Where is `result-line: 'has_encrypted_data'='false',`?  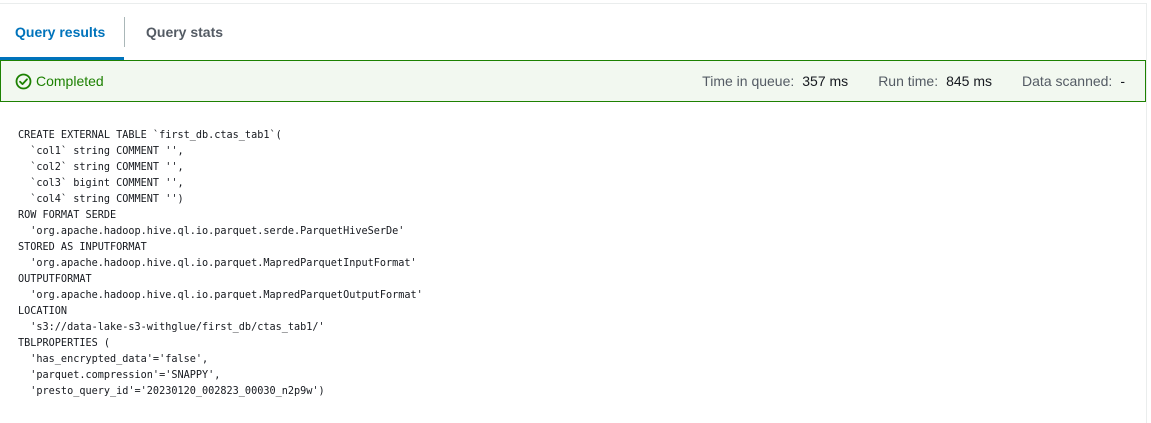 result-line: 'has_encrypted_data'='false', is located at coordinates (113, 359).